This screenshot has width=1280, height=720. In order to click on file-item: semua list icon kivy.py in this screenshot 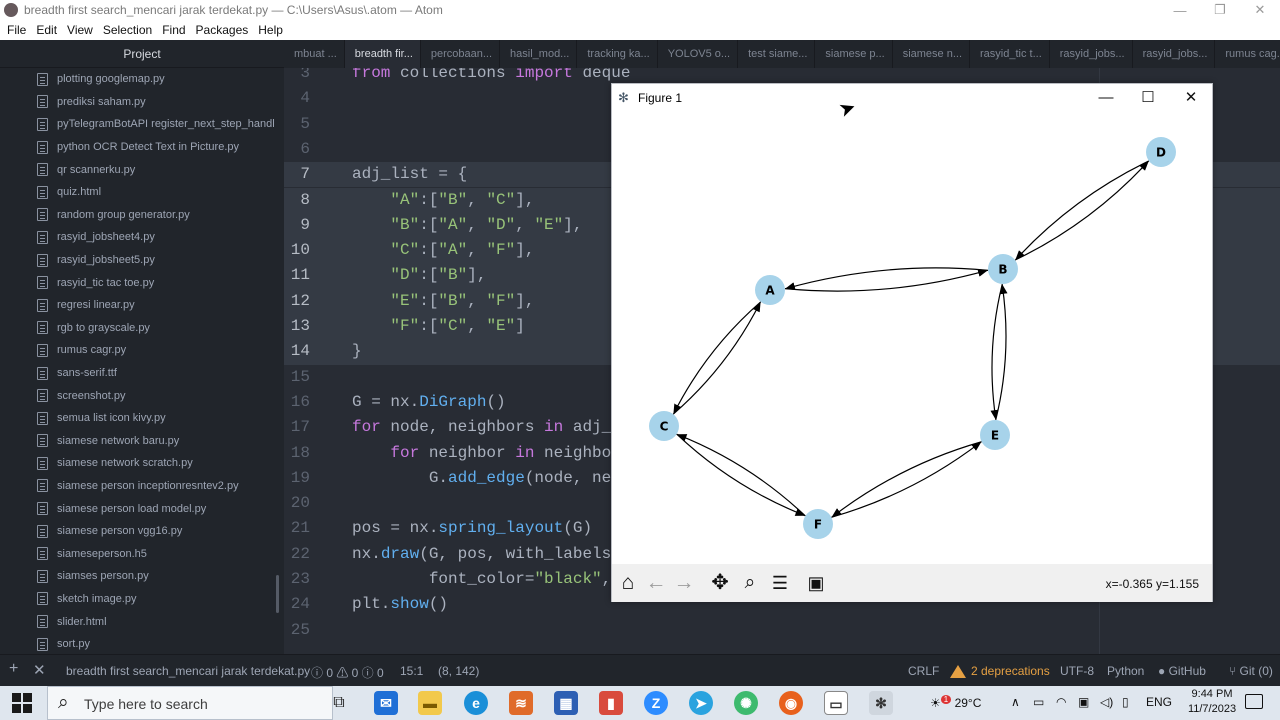, I will do `click(142, 418)`.